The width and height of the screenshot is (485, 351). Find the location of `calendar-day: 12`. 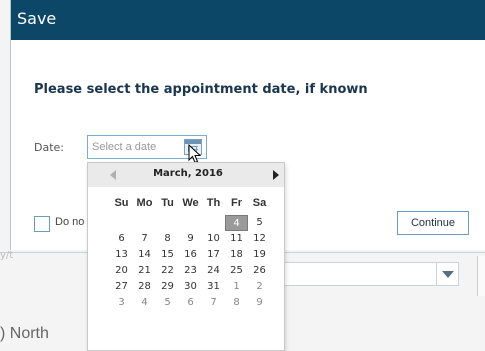

calendar-day: 12 is located at coordinates (259, 239).